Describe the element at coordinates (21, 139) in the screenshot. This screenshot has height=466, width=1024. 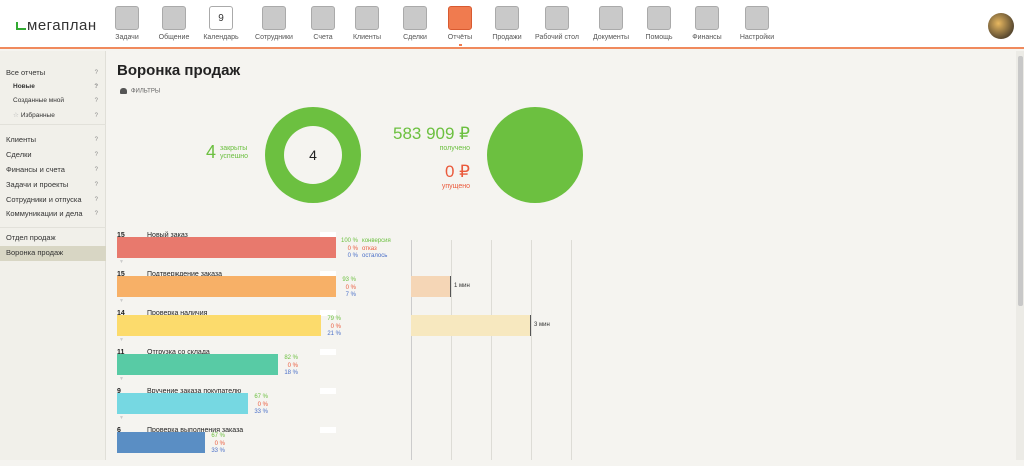
I see `sidebar-item-label: Клиенты` at that location.